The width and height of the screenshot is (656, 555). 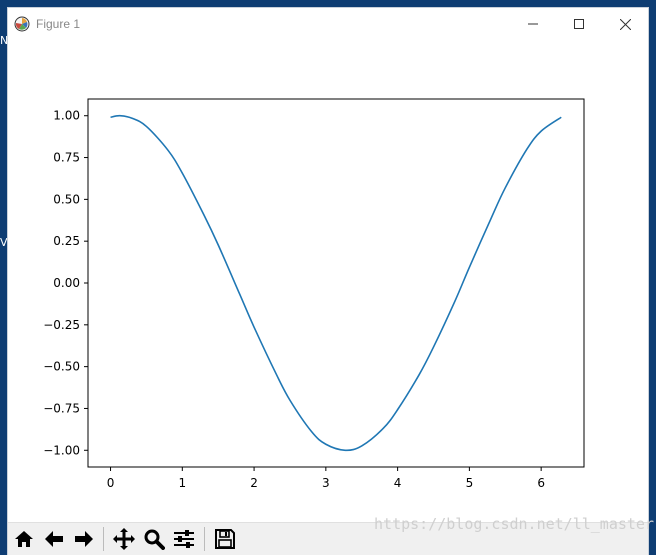 I want to click on minimize-button, so click(x=533, y=24).